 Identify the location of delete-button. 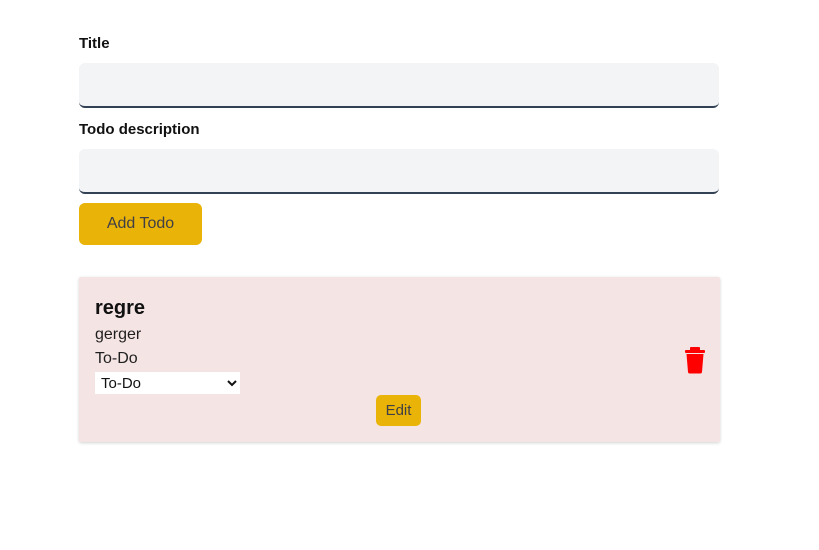
(695, 360).